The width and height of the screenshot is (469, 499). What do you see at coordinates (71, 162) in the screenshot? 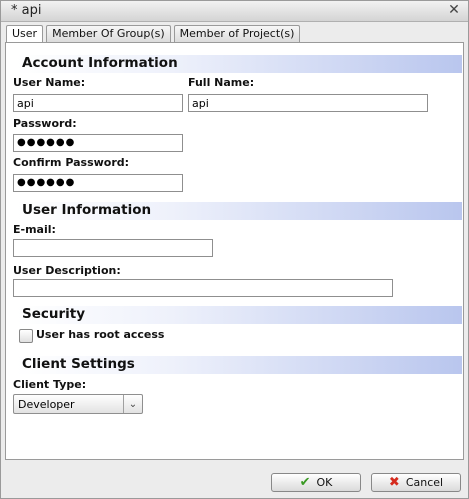
I see `confirm-password-label: Confirm Password:` at bounding box center [71, 162].